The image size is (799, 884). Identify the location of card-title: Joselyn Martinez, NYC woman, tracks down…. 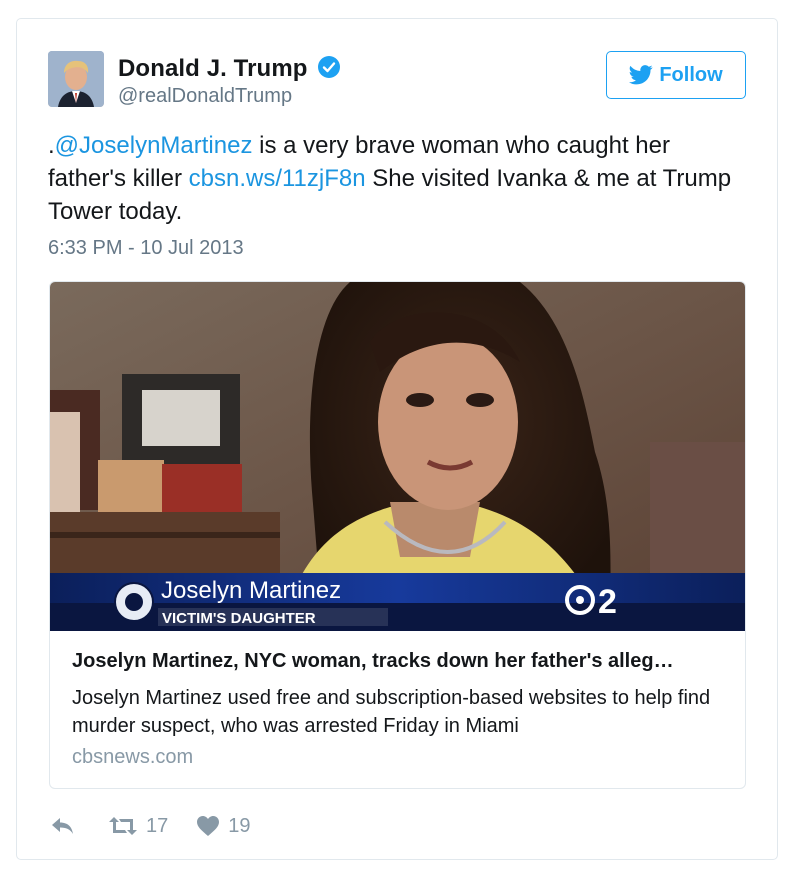
(402, 663).